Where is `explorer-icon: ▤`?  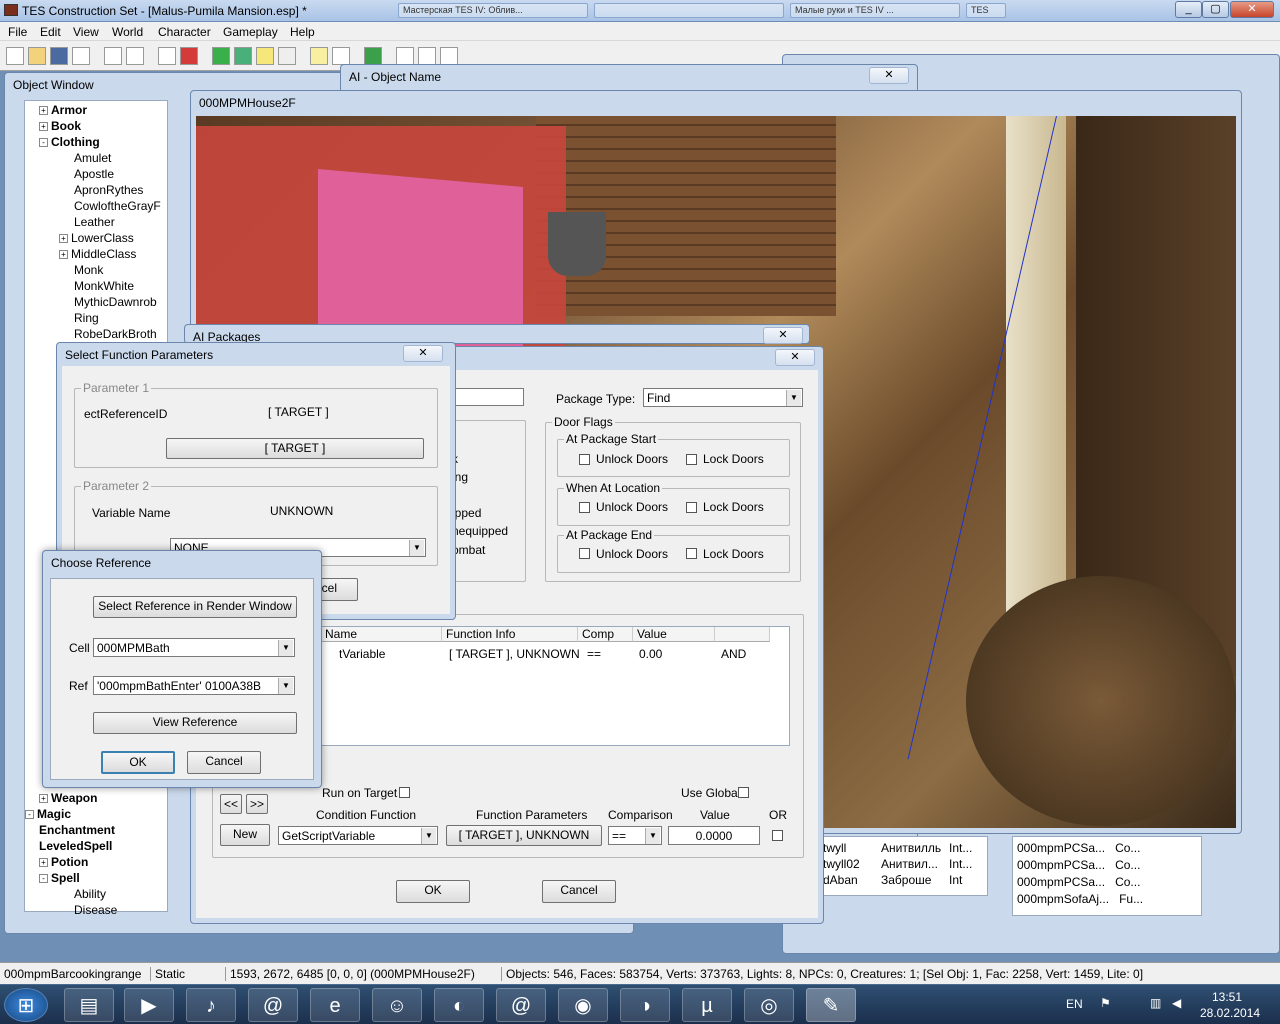 explorer-icon: ▤ is located at coordinates (89, 1005).